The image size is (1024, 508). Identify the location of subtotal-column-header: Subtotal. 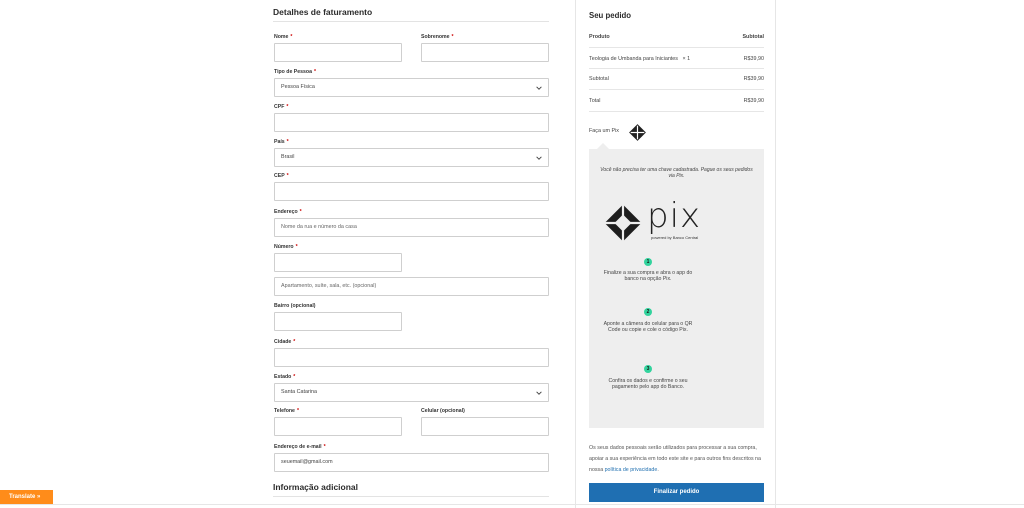
(753, 37).